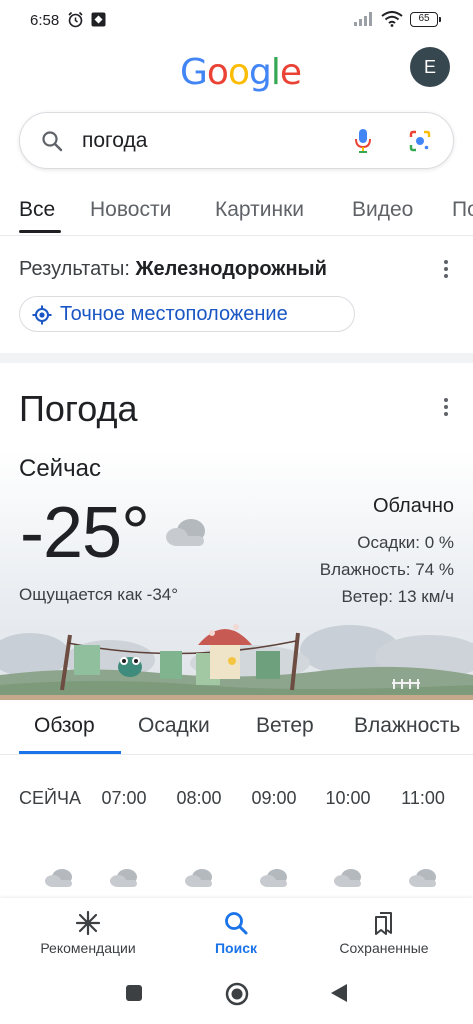 The height and width of the screenshot is (1024, 473). I want to click on search-input: погода, so click(114, 141).